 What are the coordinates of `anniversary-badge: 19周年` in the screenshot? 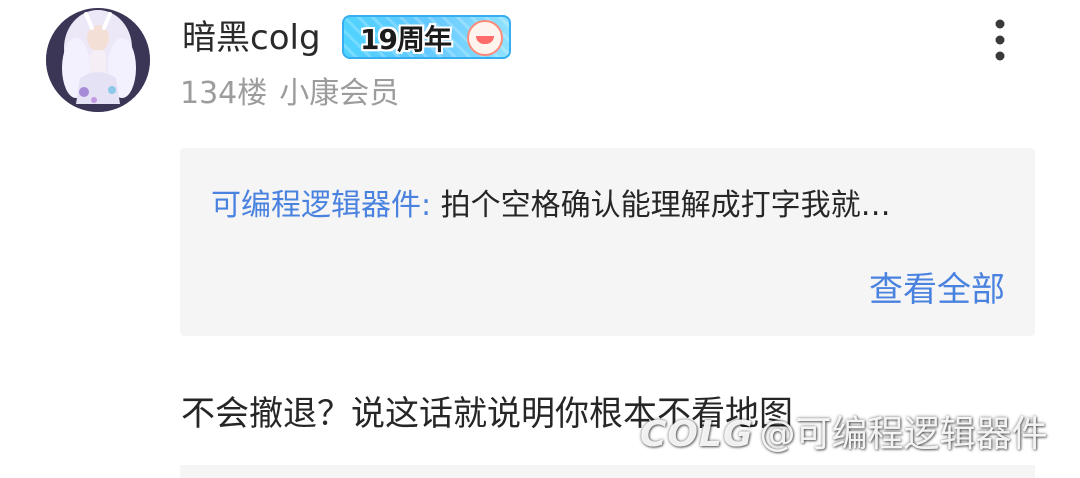 It's located at (426, 37).